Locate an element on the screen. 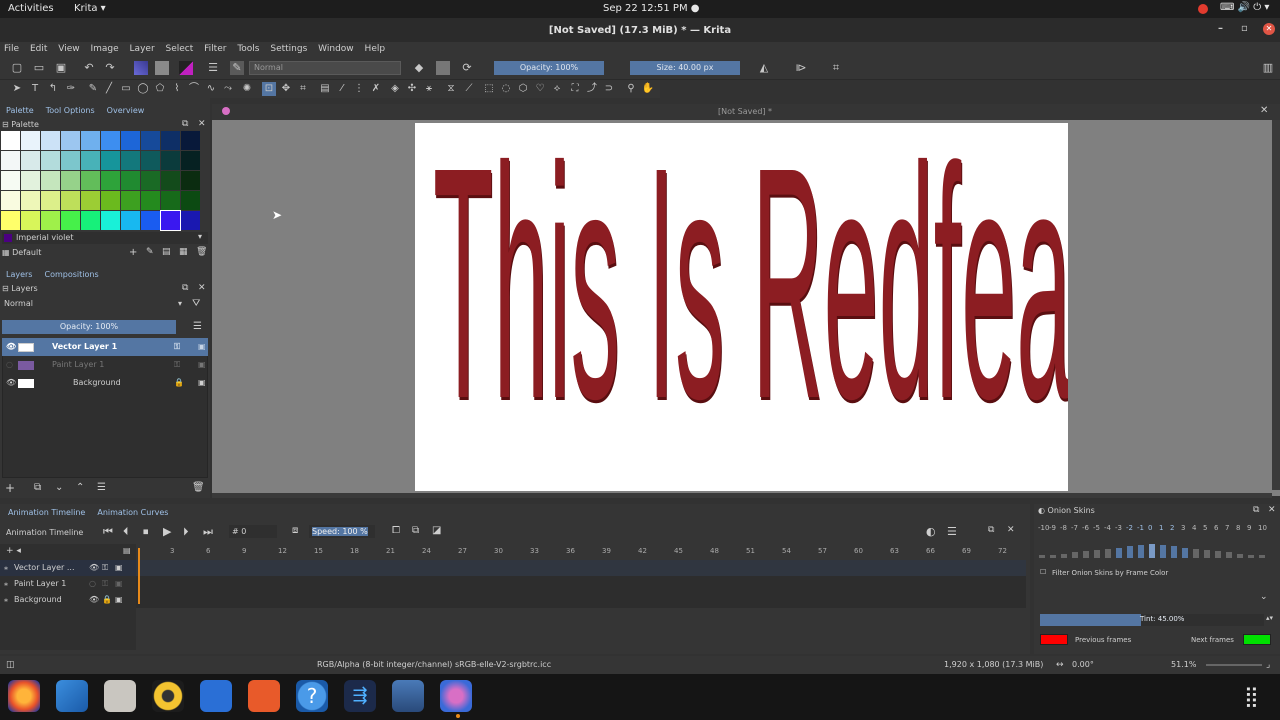 The image size is (1280, 720). eraser-mode-icon: ◆ is located at coordinates (419, 68).